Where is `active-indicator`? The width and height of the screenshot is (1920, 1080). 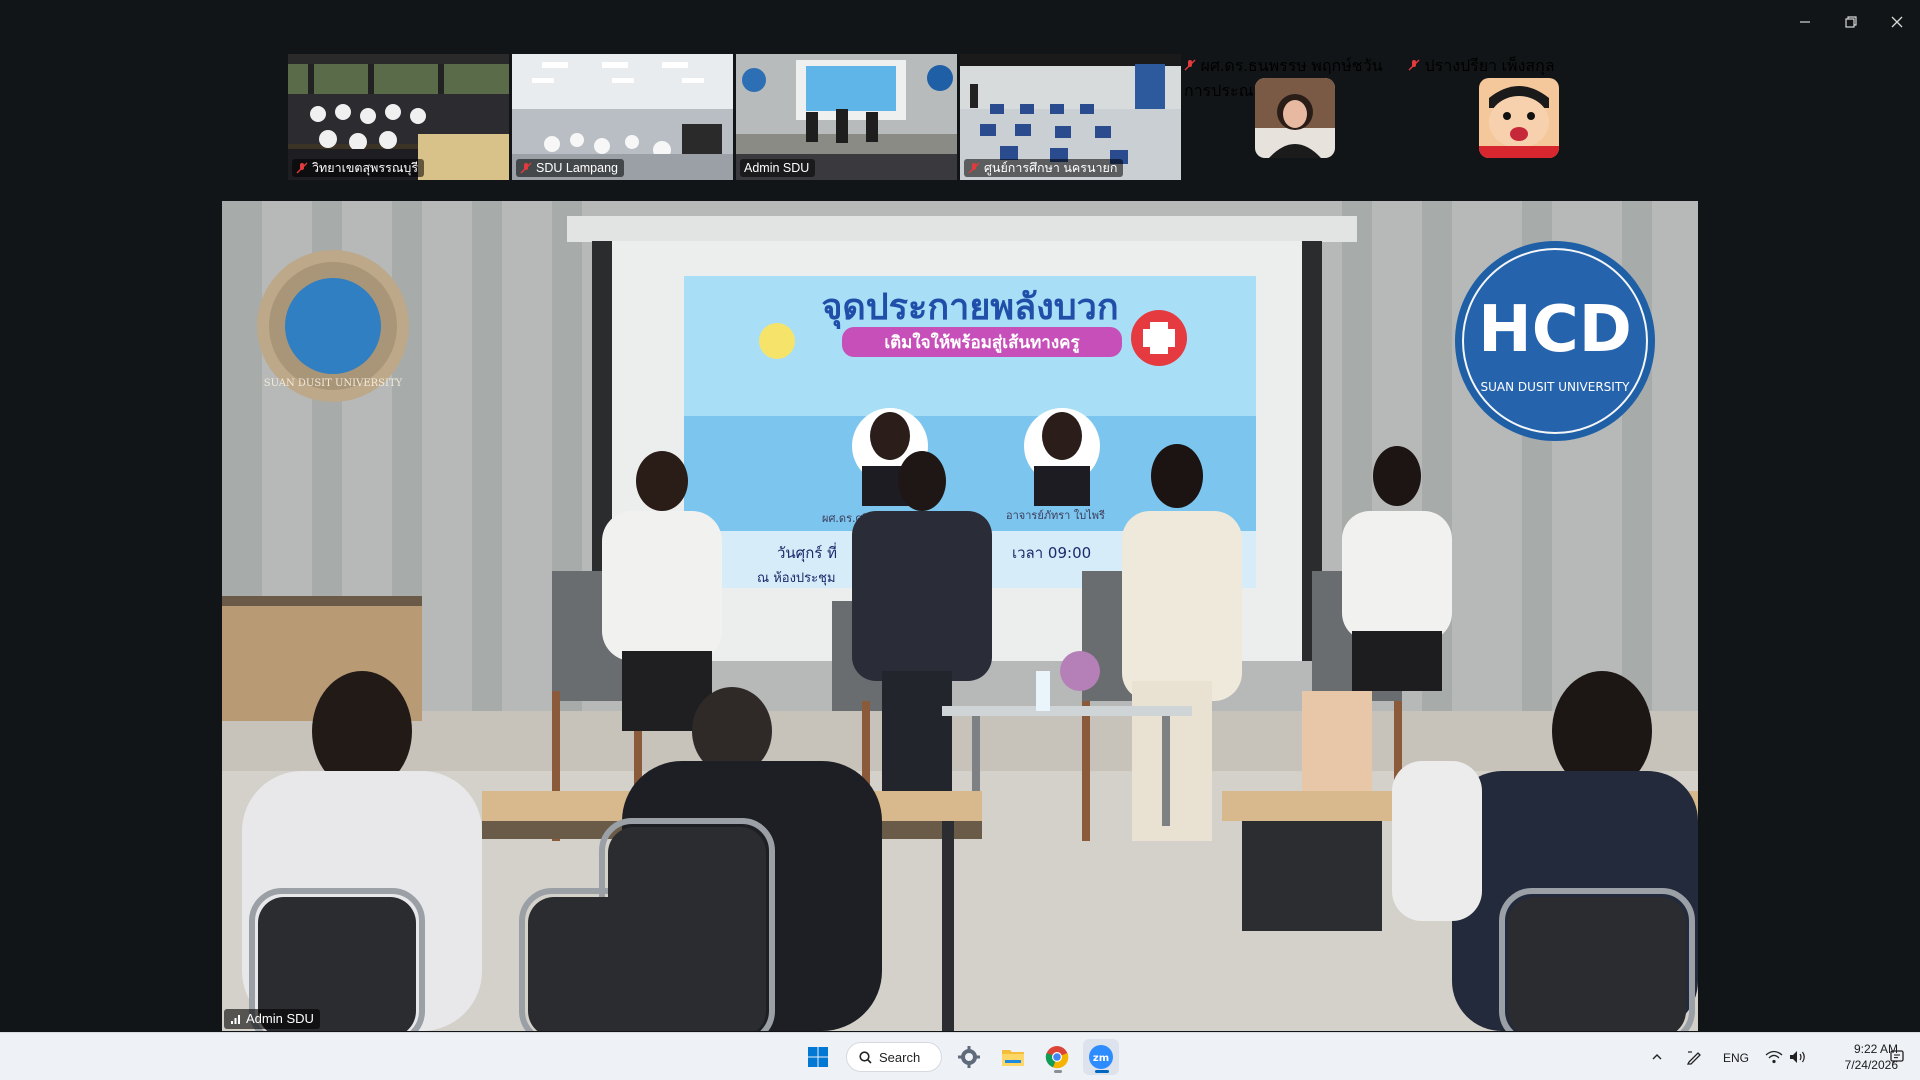
active-indicator is located at coordinates (1102, 1071).